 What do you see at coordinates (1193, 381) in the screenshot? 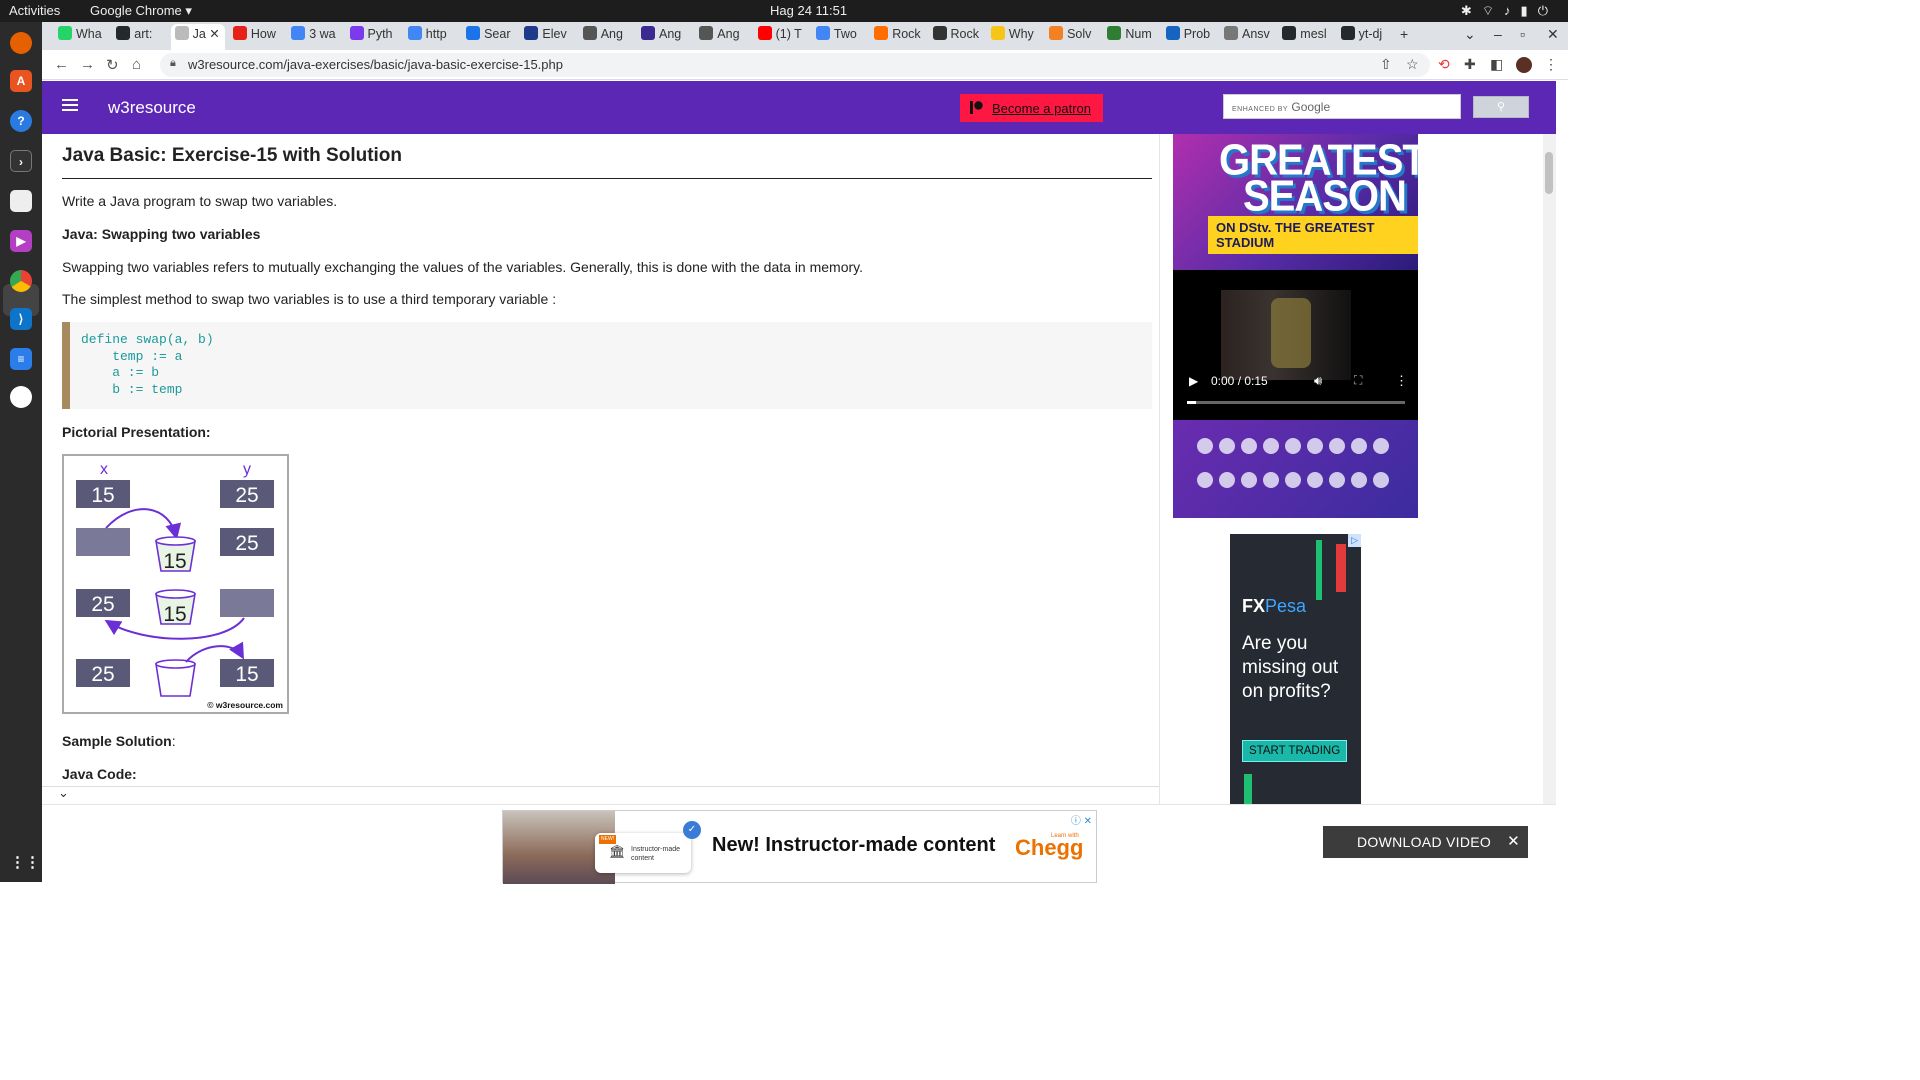
I see `play-icon: ▶` at bounding box center [1193, 381].